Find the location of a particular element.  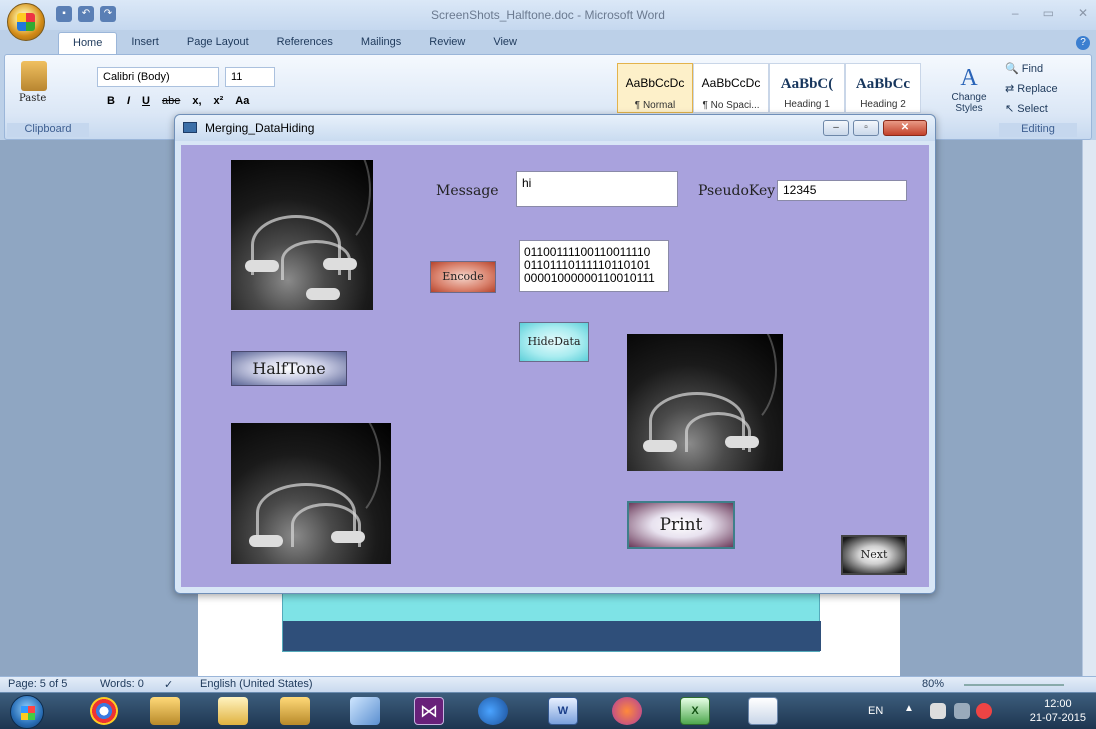

embedded-taskbar is located at coordinates (552, 636).